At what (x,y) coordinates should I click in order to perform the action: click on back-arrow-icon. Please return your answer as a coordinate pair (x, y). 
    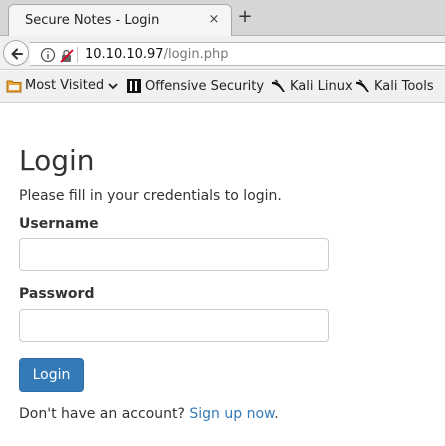
    Looking at the image, I should click on (17, 54).